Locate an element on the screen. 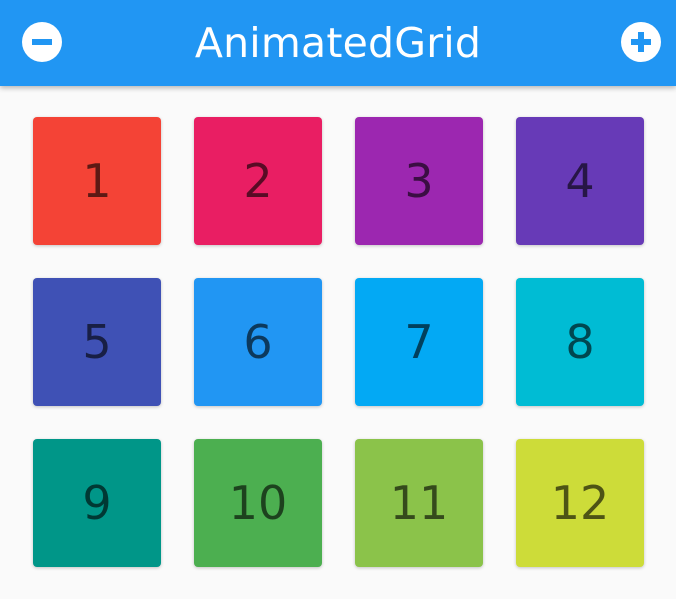 This screenshot has width=676, height=599. grid-tile-label: 7 is located at coordinates (419, 342).